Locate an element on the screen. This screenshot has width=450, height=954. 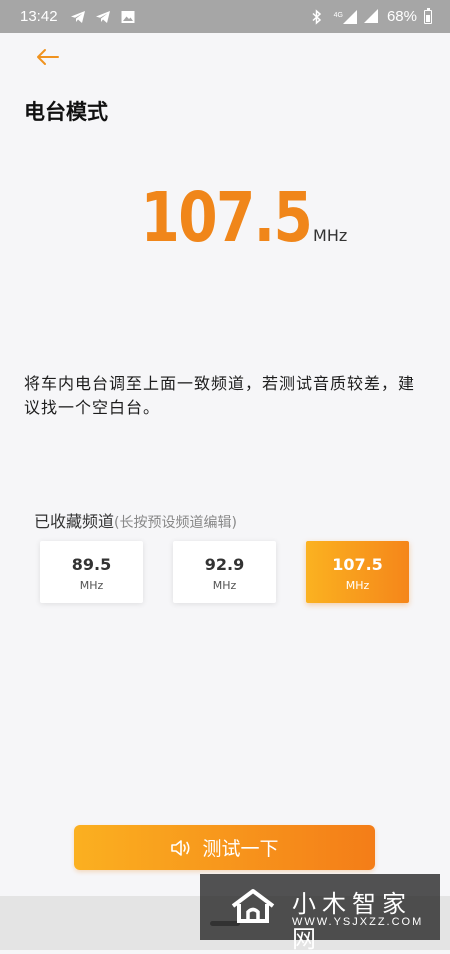
favorites-hint: (长按预设频道编辑) is located at coordinates (175, 523).